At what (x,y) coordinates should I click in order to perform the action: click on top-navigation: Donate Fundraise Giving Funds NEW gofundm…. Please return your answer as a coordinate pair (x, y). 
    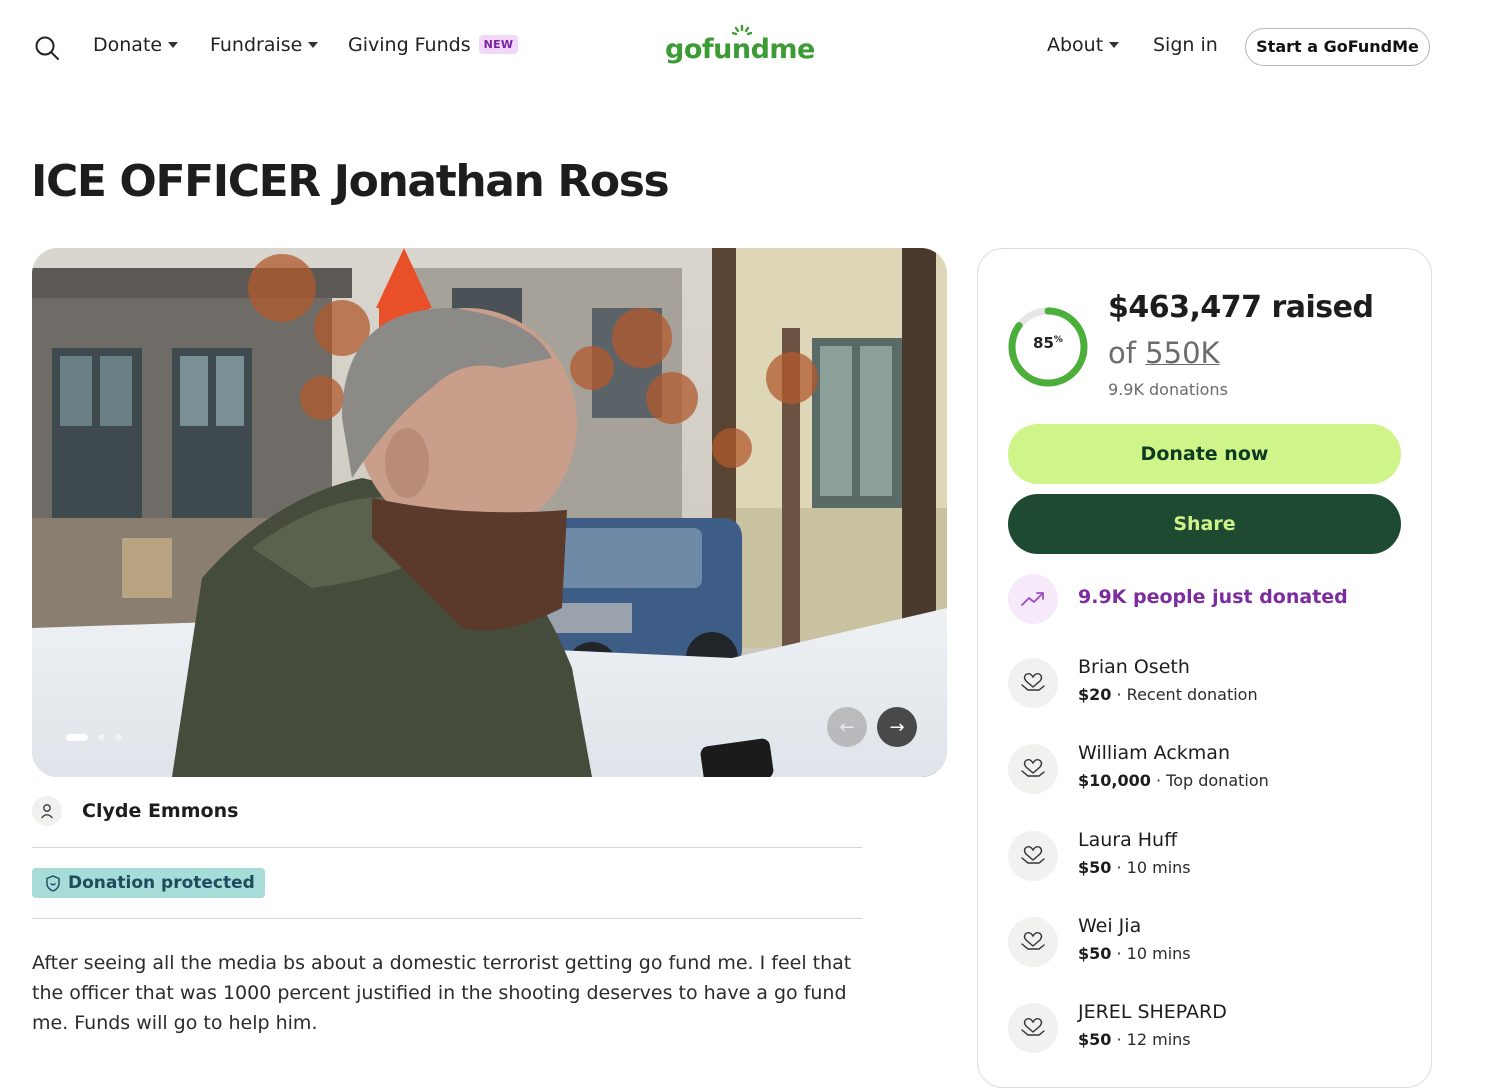
    Looking at the image, I should click on (748, 48).